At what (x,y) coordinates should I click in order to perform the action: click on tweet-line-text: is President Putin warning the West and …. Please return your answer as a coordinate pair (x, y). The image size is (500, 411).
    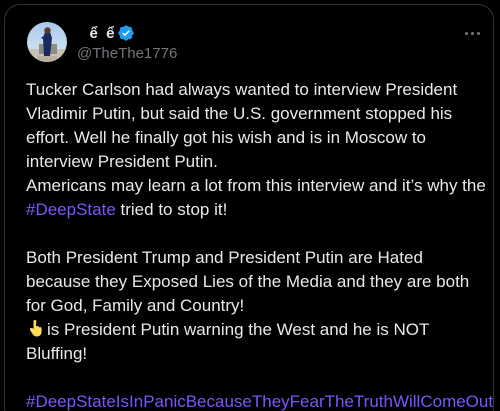
    Looking at the image, I should click on (238, 329).